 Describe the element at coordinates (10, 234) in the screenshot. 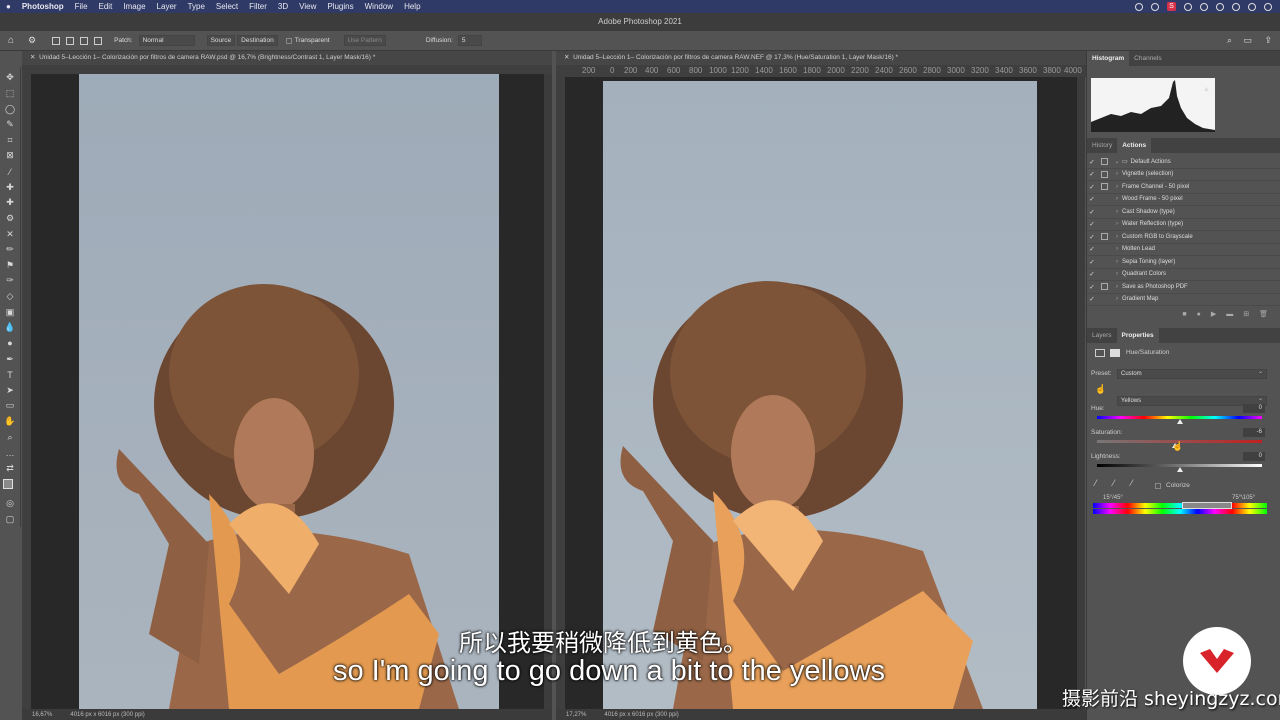

I see `content-aware-move-tool-icon: ✕` at that location.